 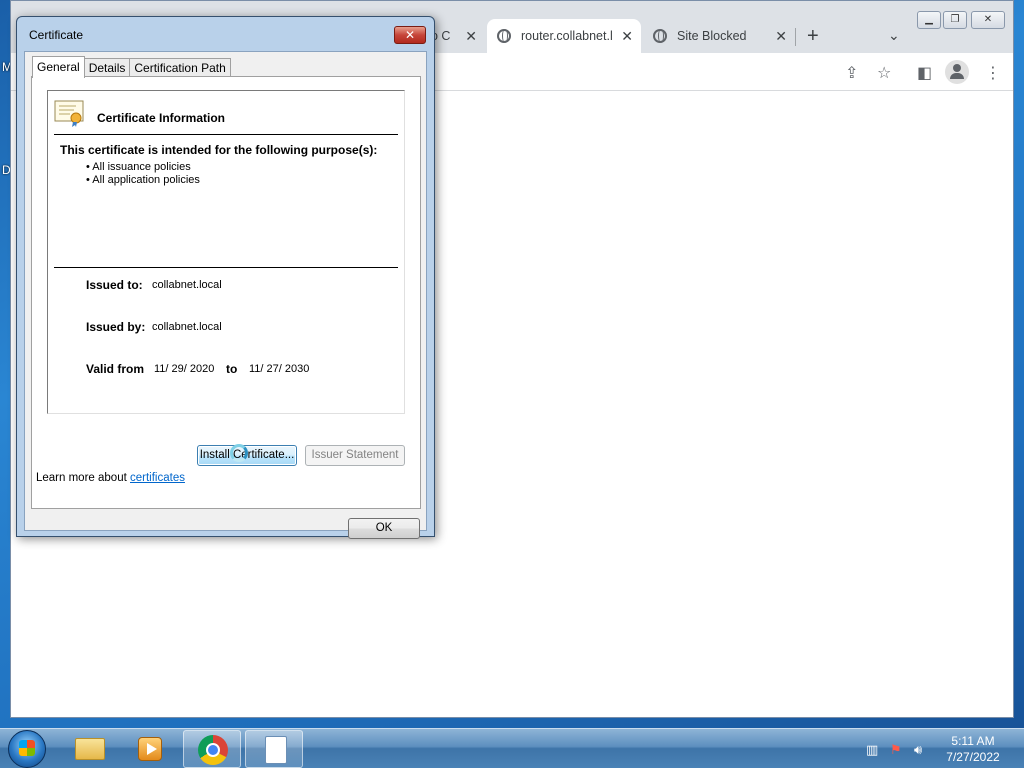 I want to click on learn-more-text: Learn more about certificates, so click(x=110, y=478).